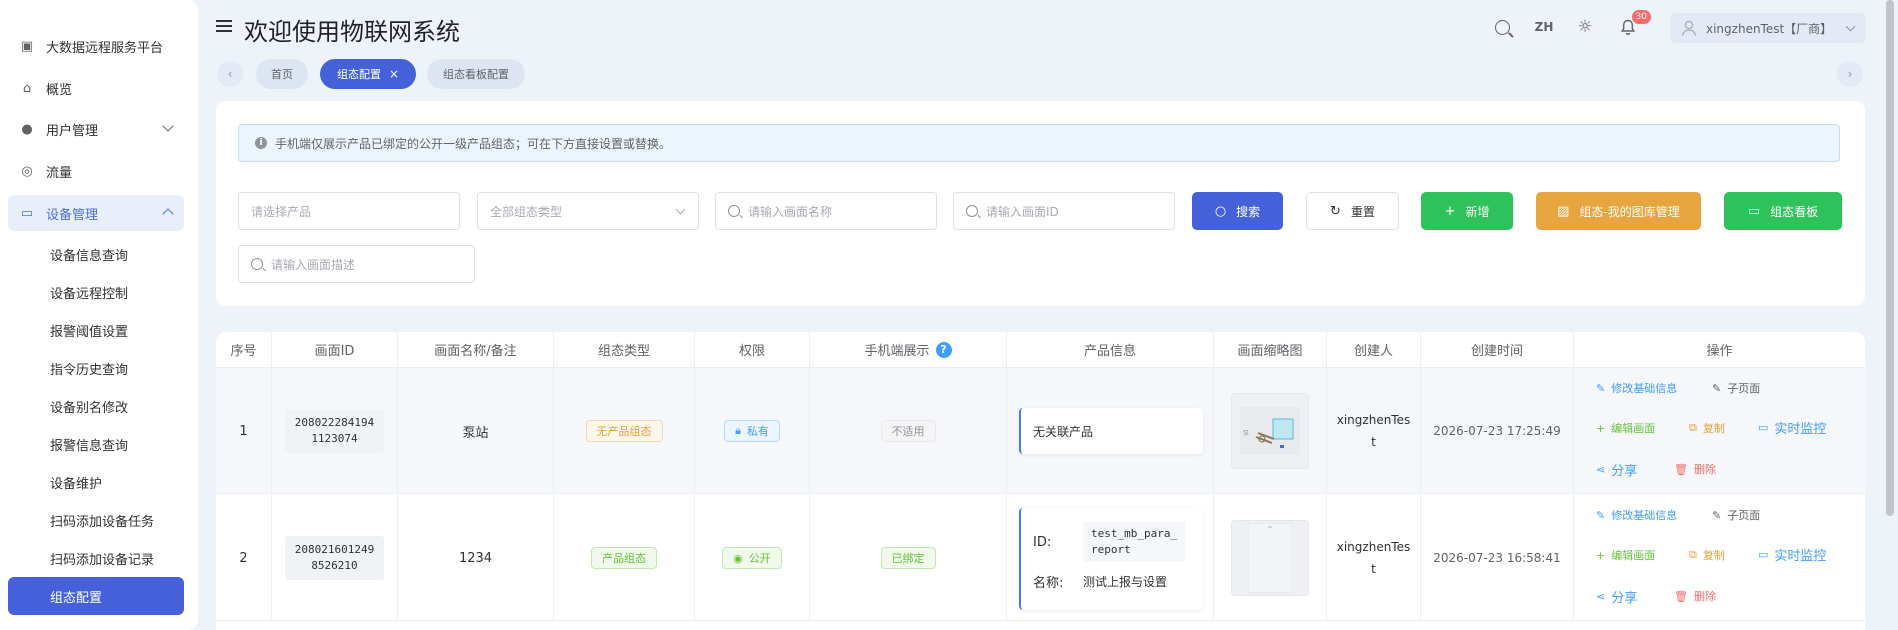 The width and height of the screenshot is (1898, 630). What do you see at coordinates (334, 431) in the screenshot?
I see `screen-id: 208022284194 1123074` at bounding box center [334, 431].